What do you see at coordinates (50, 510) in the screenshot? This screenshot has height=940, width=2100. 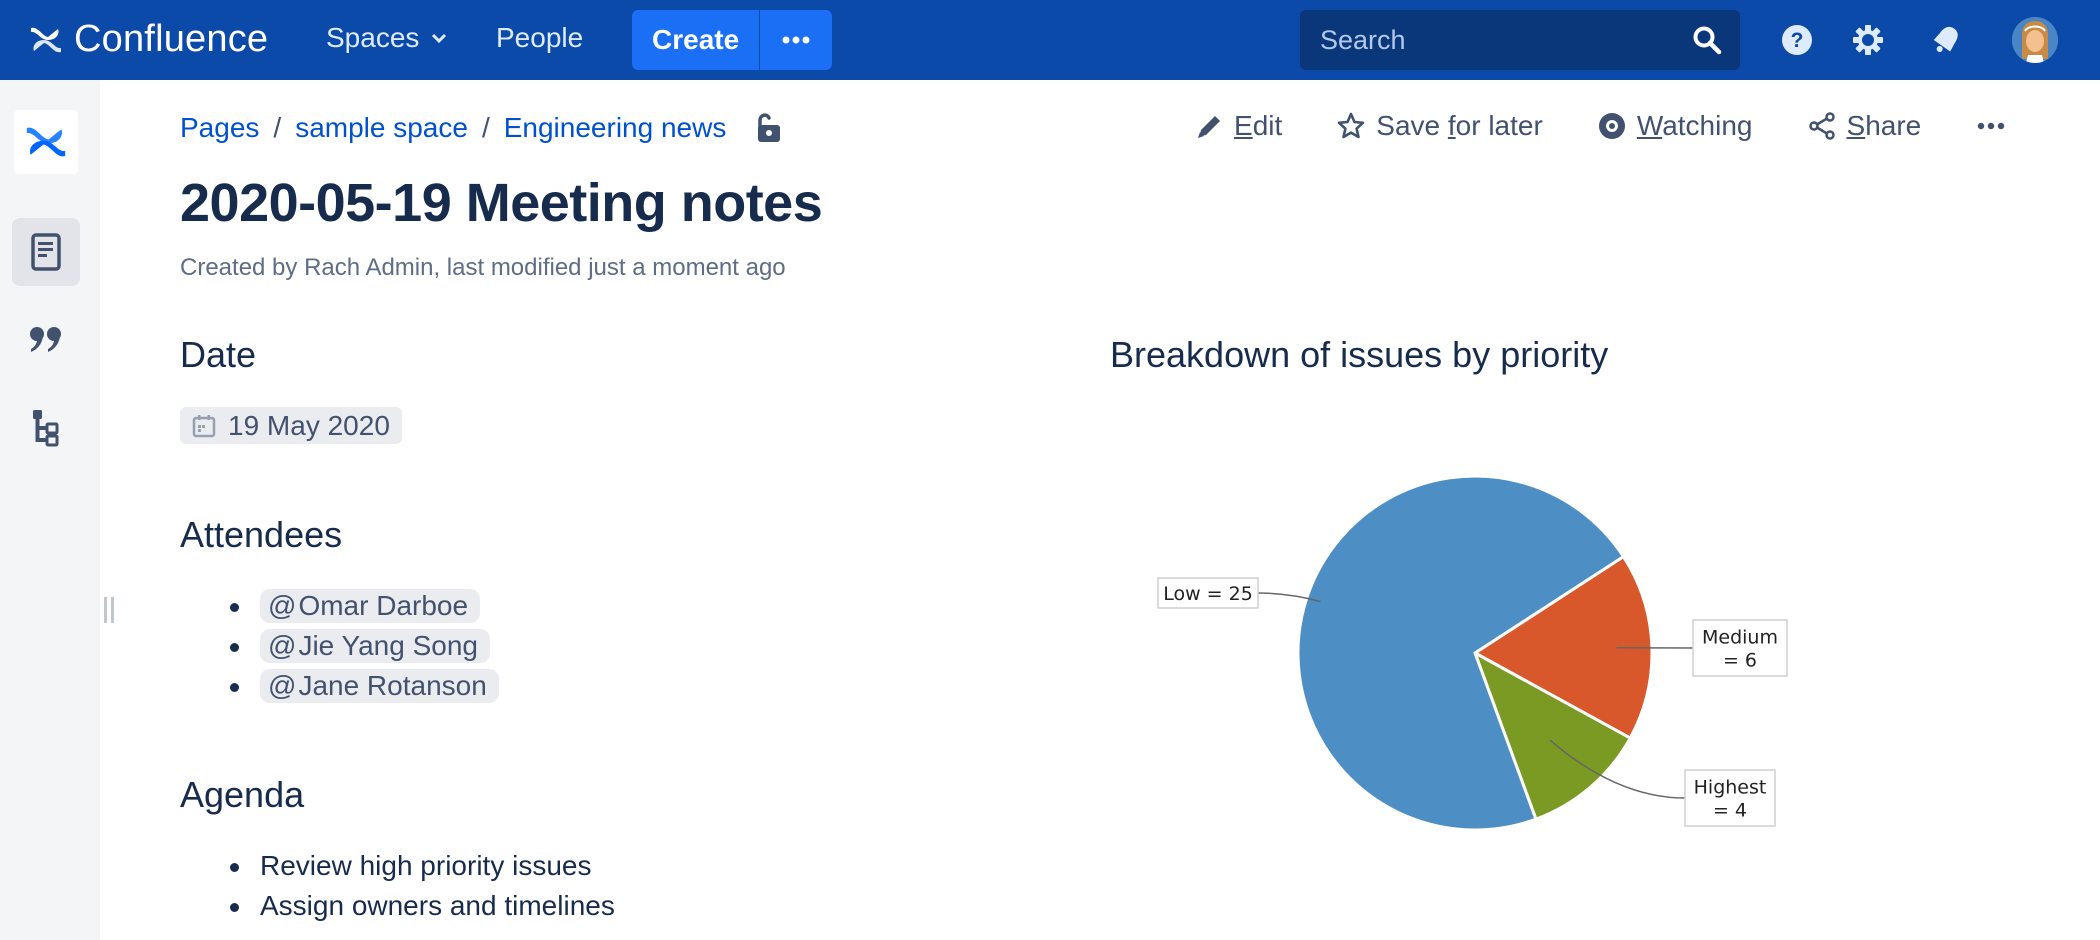 I see `space-sidebar` at bounding box center [50, 510].